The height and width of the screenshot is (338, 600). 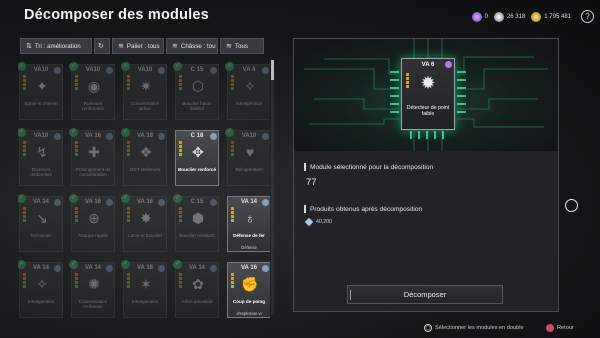 I want to click on module-card: VA 14 ✓ ✧ Introspection, so click(x=40, y=289).